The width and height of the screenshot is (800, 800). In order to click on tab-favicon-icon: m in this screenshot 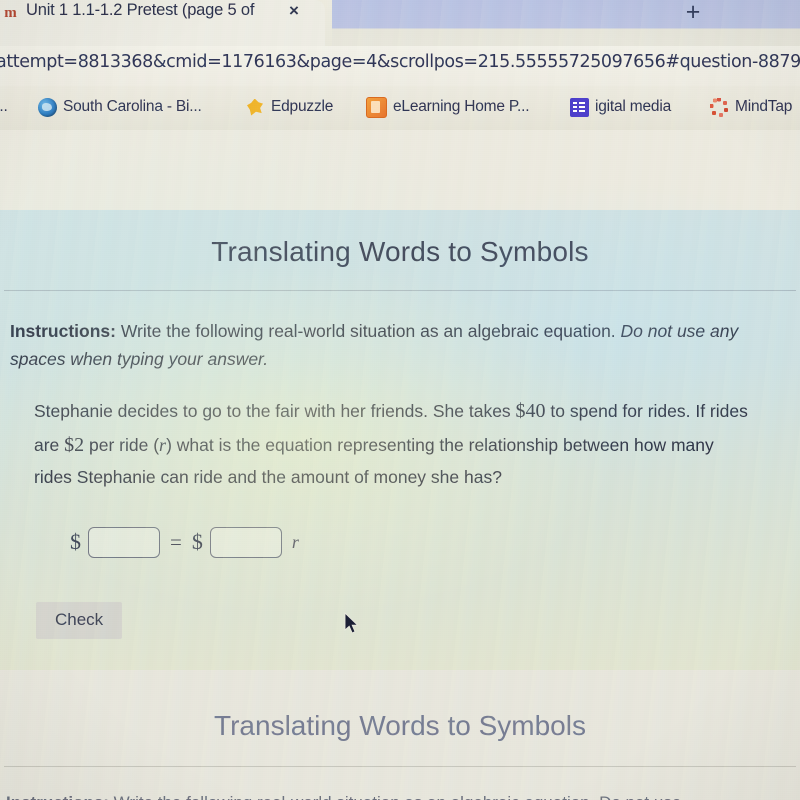, I will do `click(10, 13)`.